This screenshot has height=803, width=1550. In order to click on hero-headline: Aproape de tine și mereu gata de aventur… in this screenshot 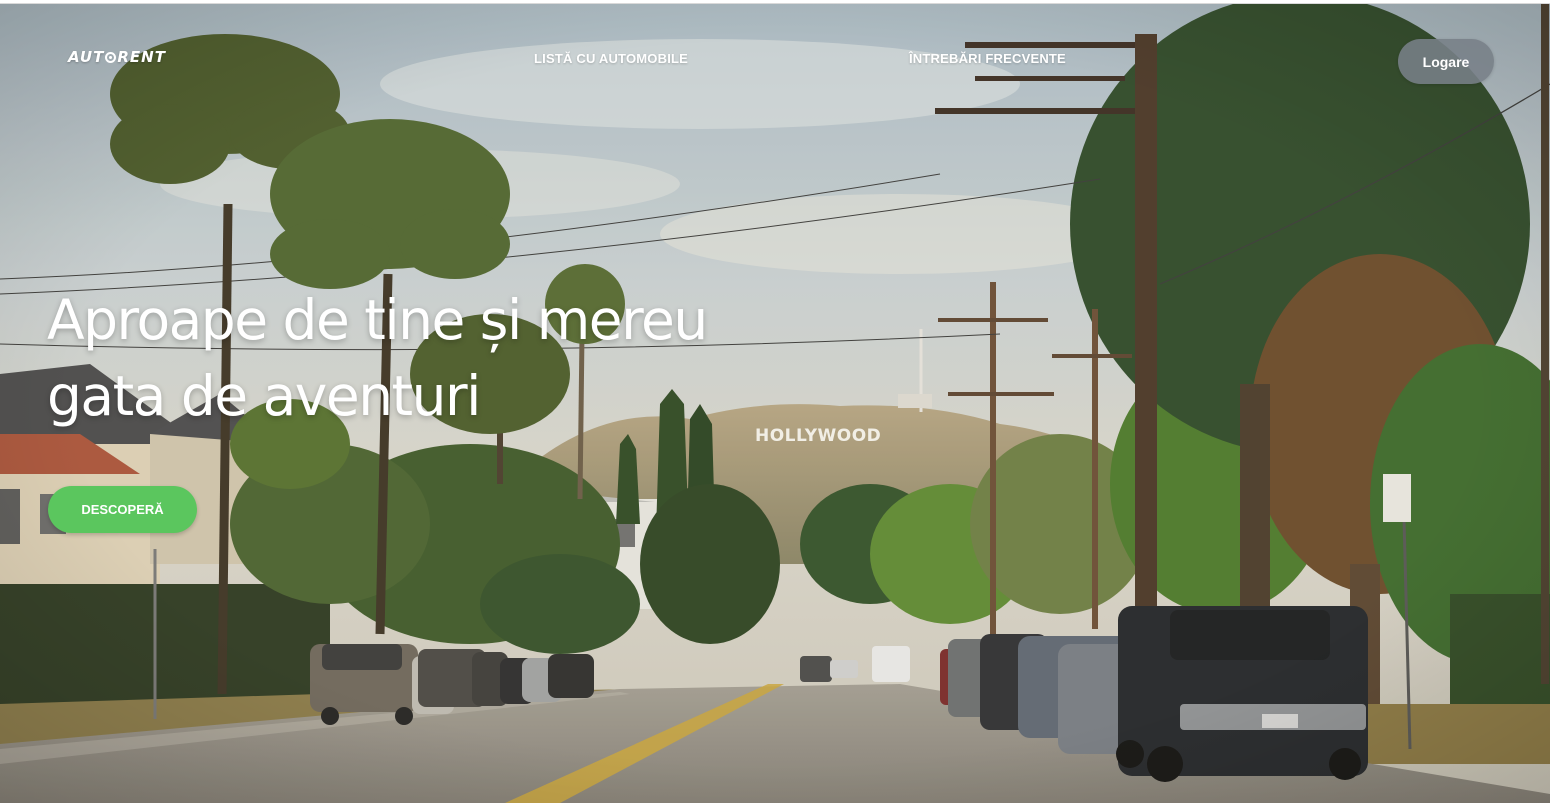, I will do `click(397, 358)`.